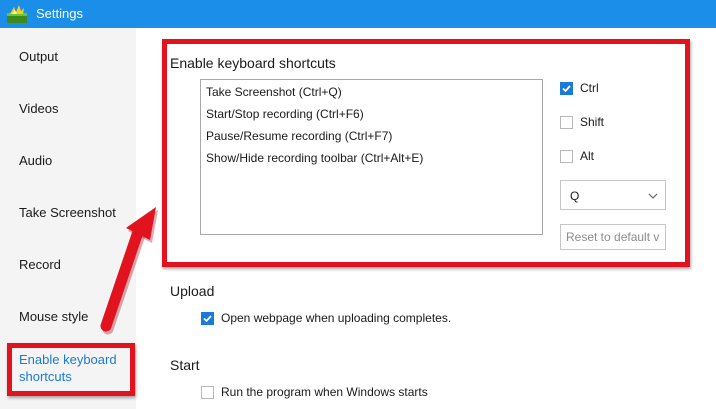 The width and height of the screenshot is (716, 409). Describe the element at coordinates (38, 56) in the screenshot. I see `sidebar-item-output: Output` at that location.